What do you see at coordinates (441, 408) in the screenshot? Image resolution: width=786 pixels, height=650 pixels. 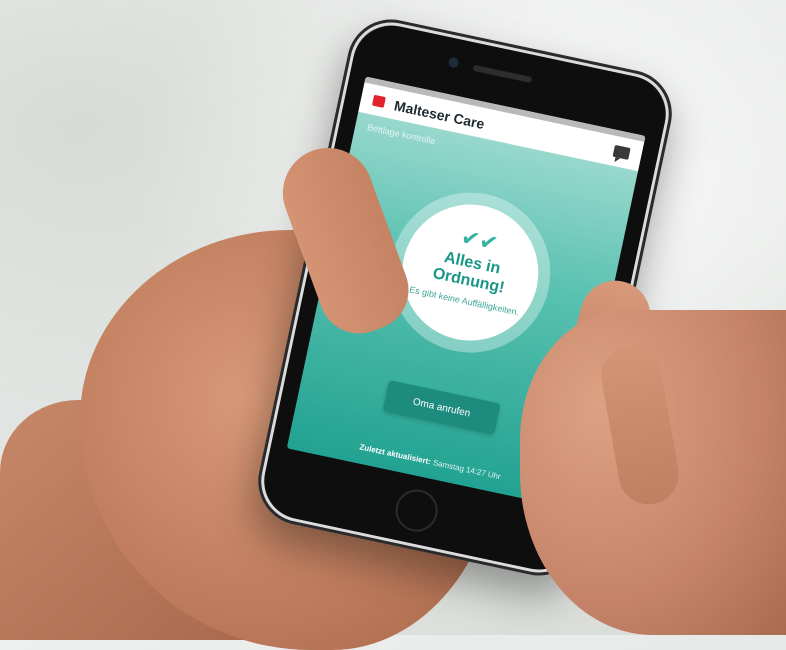 I see `call-grandma-button: Oma anrufen` at bounding box center [441, 408].